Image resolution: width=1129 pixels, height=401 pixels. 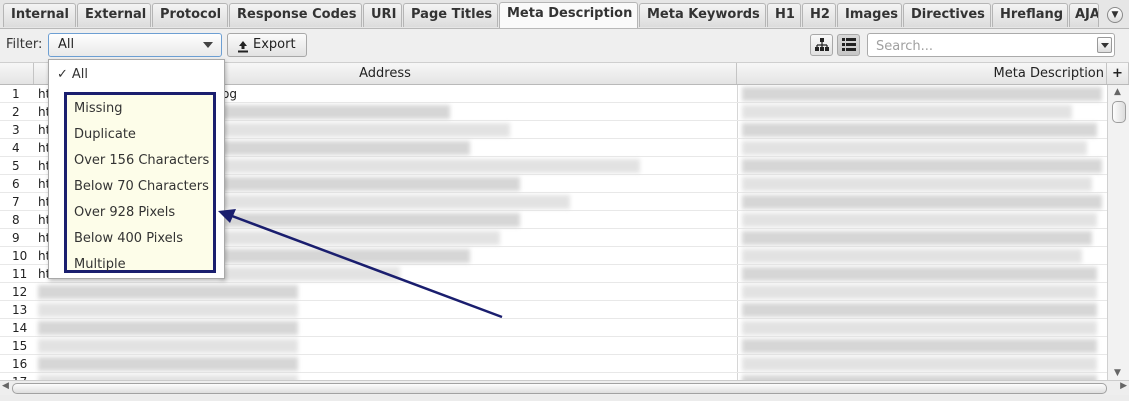 I want to click on tab-response-codes: Response Codes, so click(x=295, y=15).